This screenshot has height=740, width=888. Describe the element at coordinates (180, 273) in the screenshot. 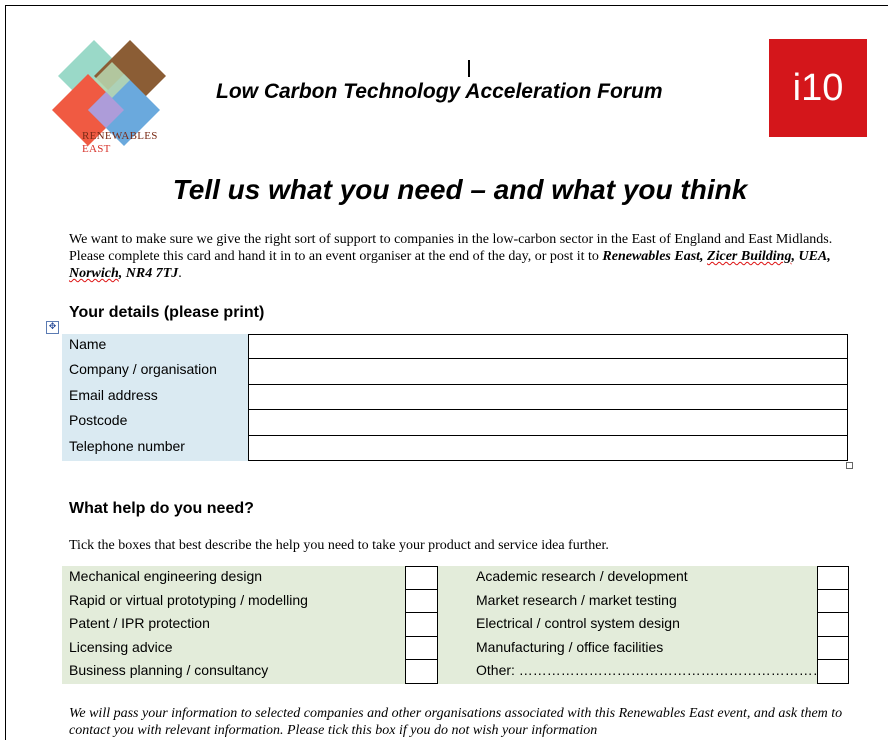

I see `intro-end: .` at that location.